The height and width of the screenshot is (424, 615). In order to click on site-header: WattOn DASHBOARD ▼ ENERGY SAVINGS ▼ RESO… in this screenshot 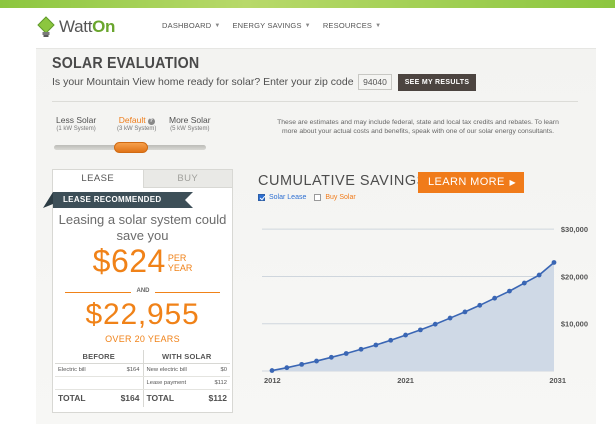, I will do `click(316, 28)`.